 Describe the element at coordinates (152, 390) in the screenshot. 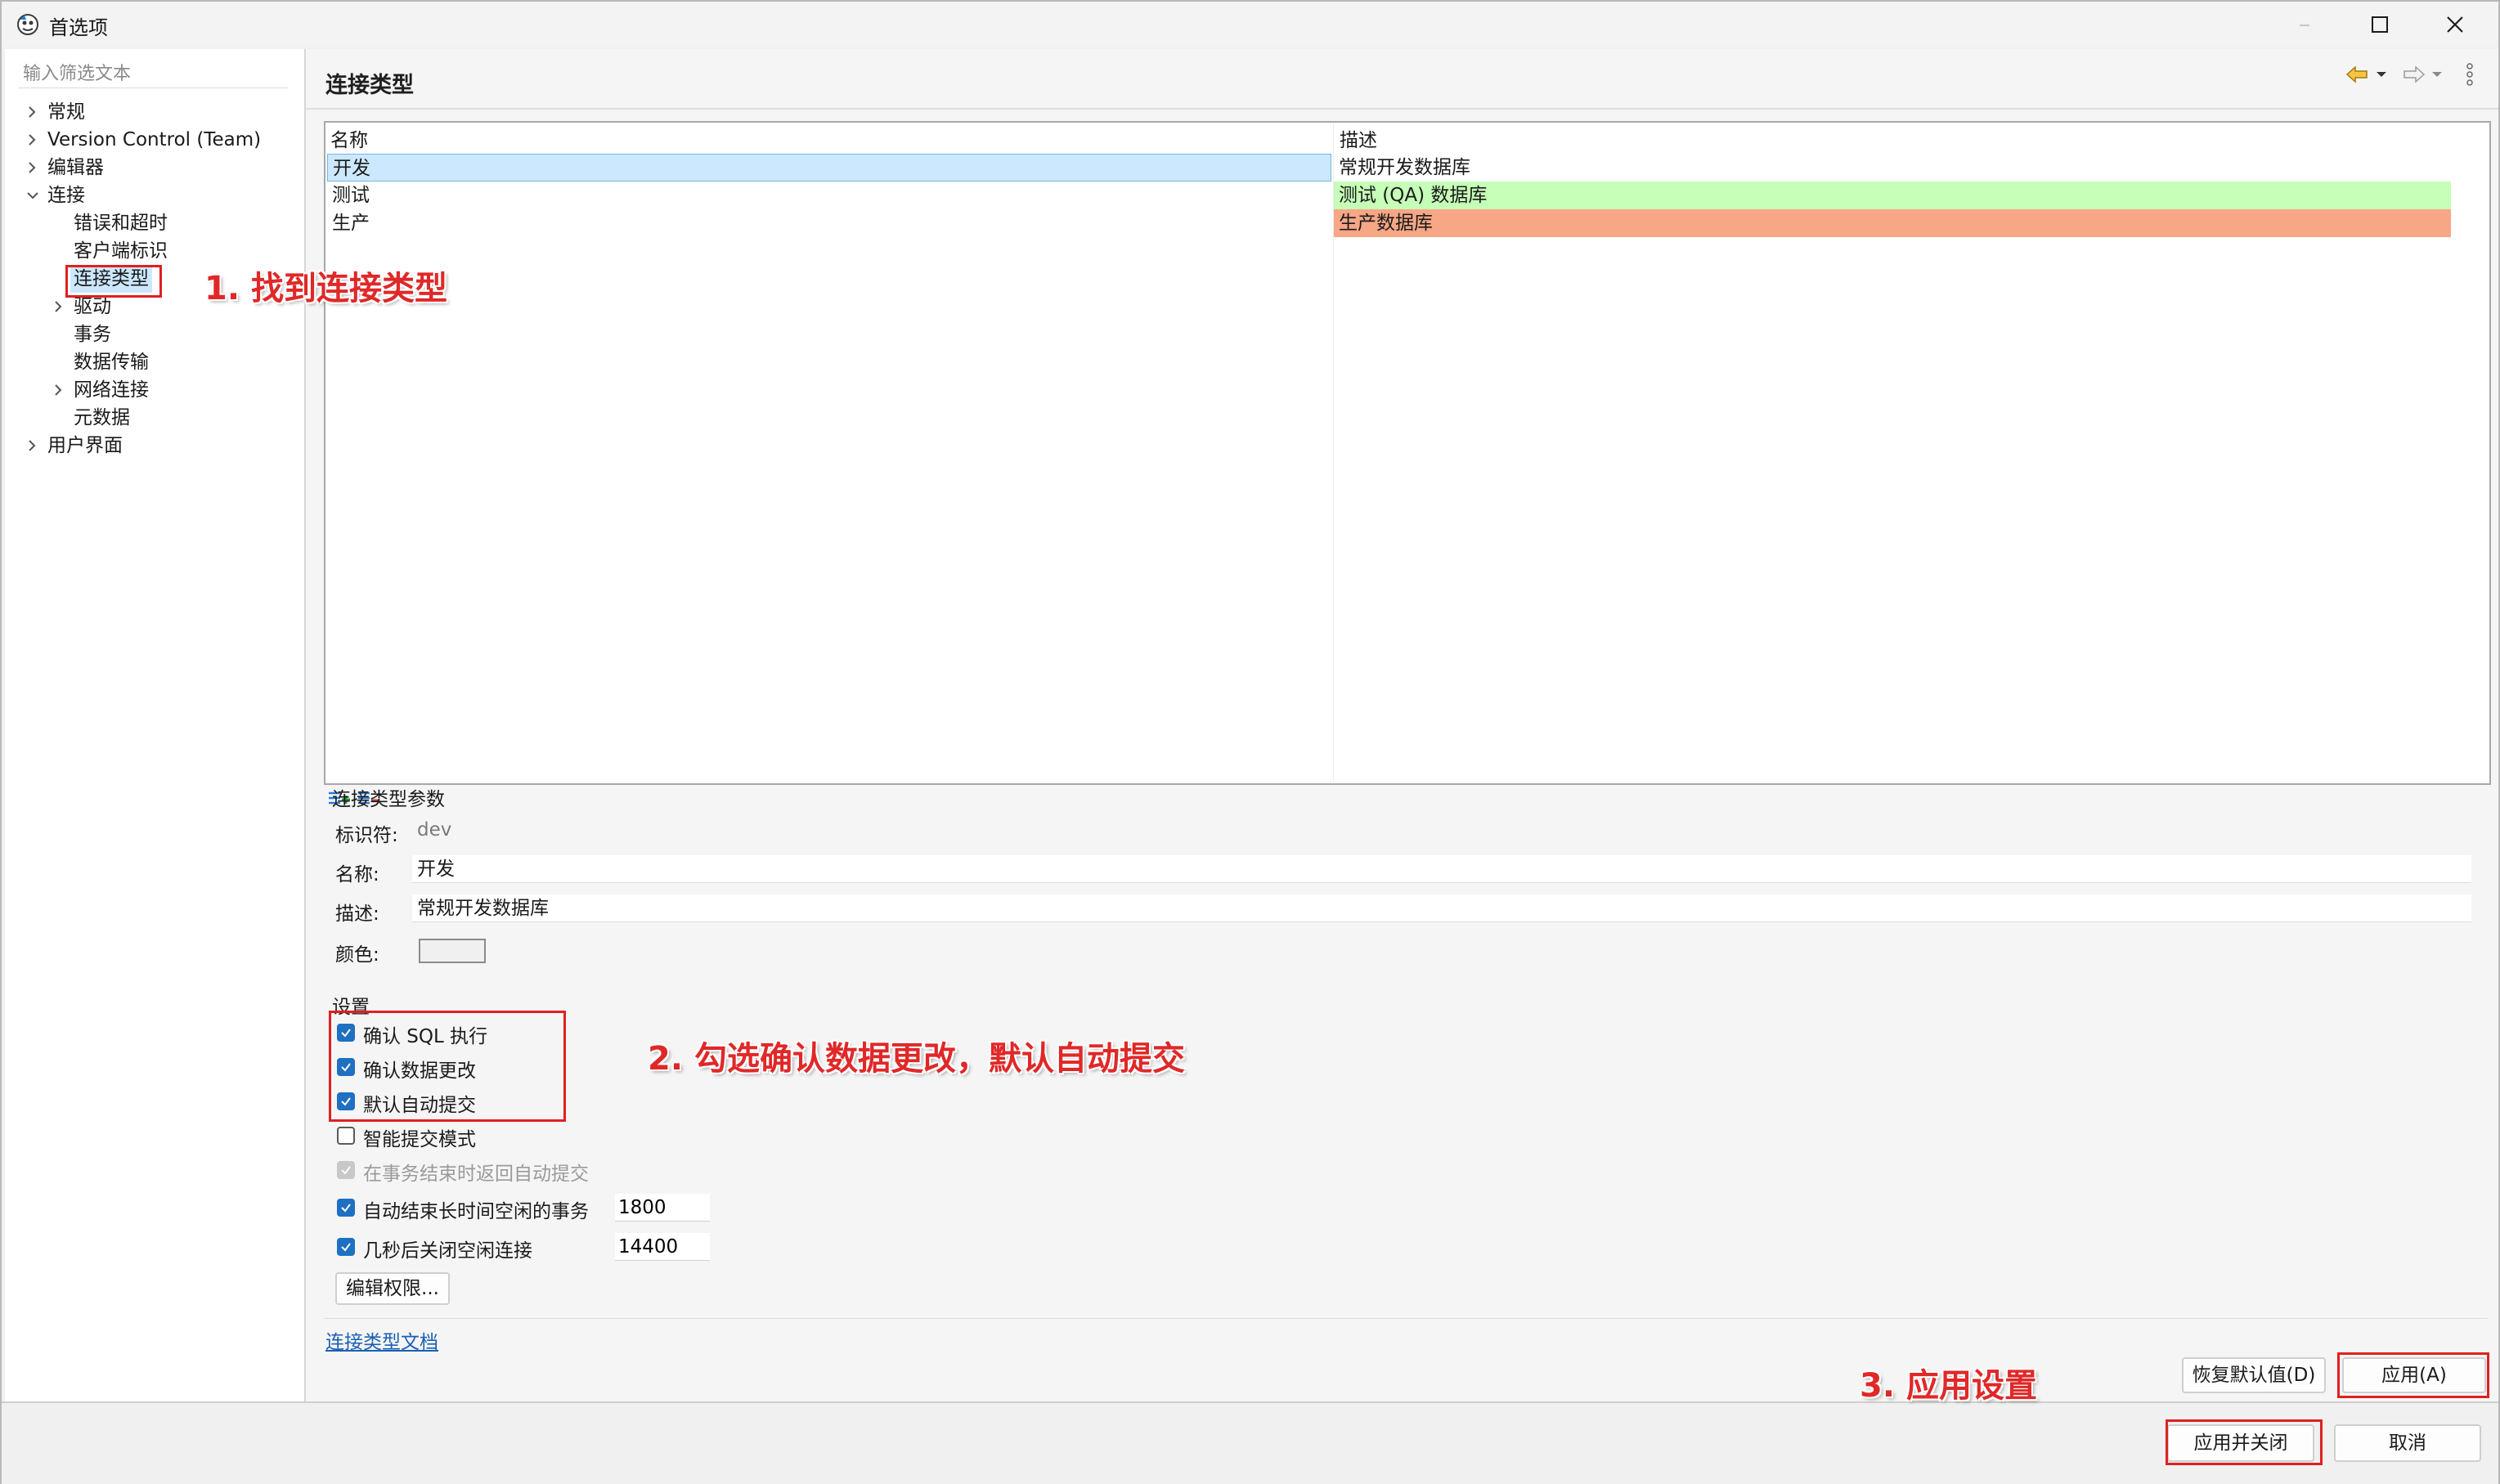

I see `tree-item-network: 网络连接` at that location.